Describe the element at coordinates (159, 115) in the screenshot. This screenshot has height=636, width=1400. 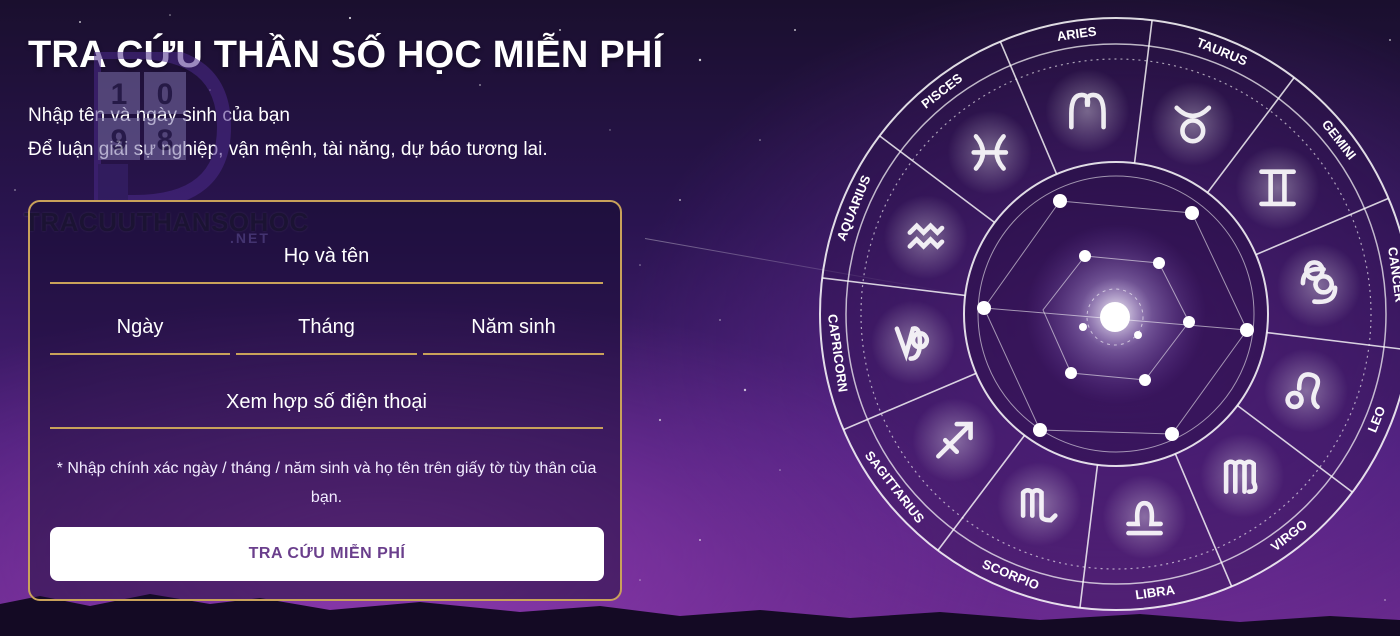
I see `subtitle-line-1: Nhập tên và ngày sinh của bạn` at that location.